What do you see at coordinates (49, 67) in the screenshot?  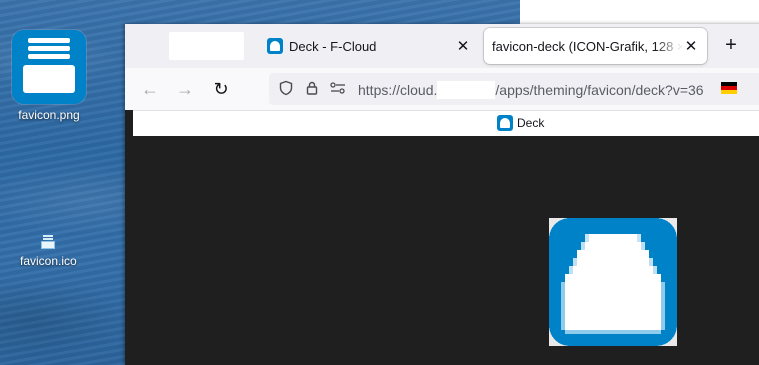 I see `favicon-png-file-icon` at bounding box center [49, 67].